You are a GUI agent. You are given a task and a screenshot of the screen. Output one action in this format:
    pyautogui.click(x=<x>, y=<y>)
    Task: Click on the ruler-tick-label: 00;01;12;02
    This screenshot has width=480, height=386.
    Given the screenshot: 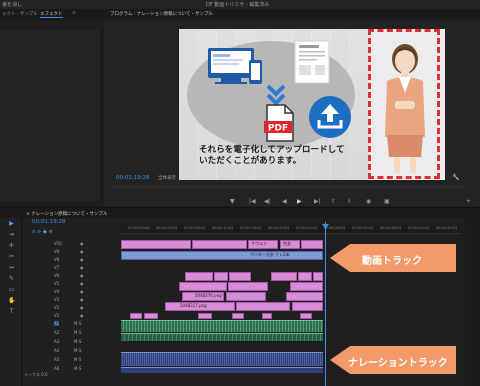 What is the action you would take?
    pyautogui.click(x=223, y=228)
    